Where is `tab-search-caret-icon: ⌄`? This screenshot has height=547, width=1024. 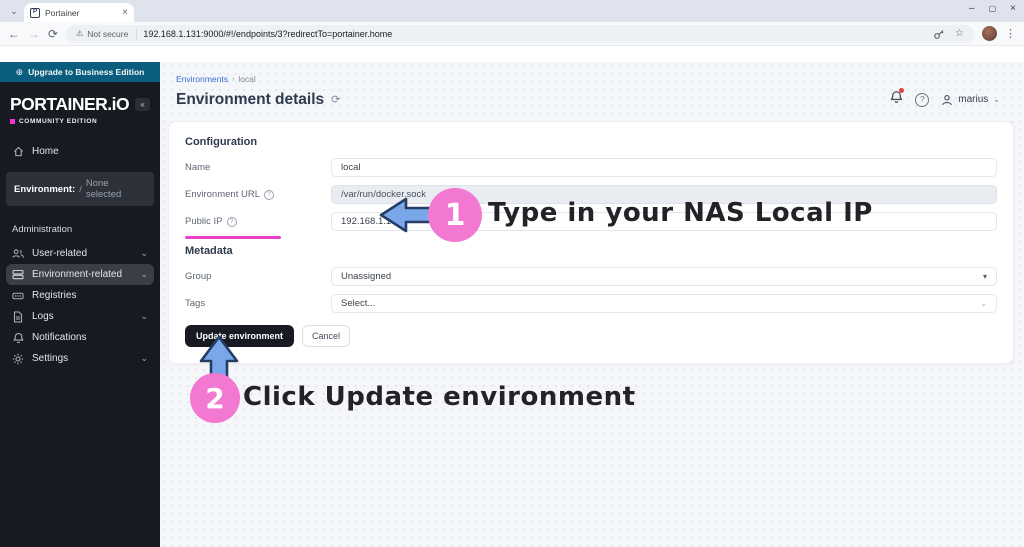
tab-search-caret-icon: ⌄ is located at coordinates (14, 10).